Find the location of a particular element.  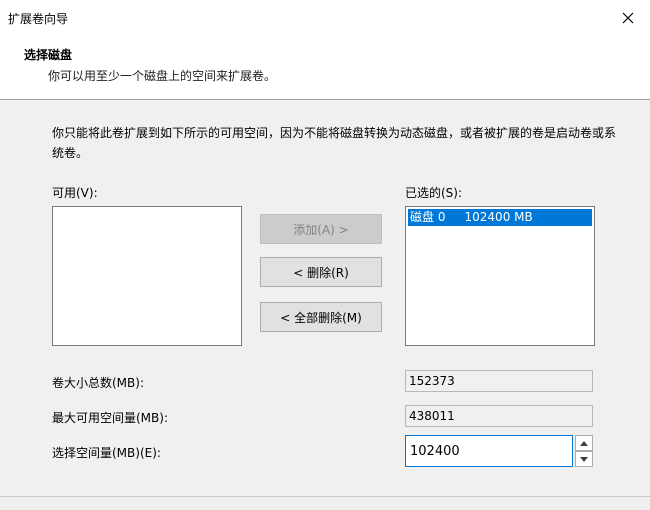

page-title: 选择磁盘 is located at coordinates (48, 55).